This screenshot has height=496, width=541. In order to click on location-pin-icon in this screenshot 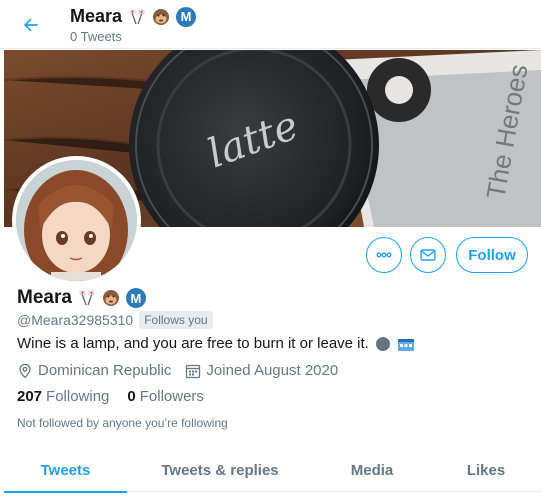, I will do `click(25, 370)`.